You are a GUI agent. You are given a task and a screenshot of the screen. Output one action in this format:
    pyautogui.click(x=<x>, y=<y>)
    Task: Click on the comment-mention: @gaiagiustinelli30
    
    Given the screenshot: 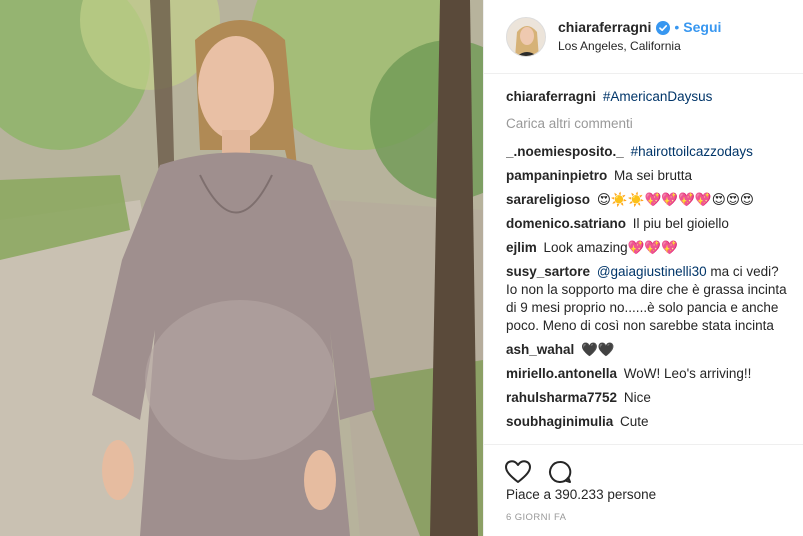 What is the action you would take?
    pyautogui.click(x=652, y=271)
    